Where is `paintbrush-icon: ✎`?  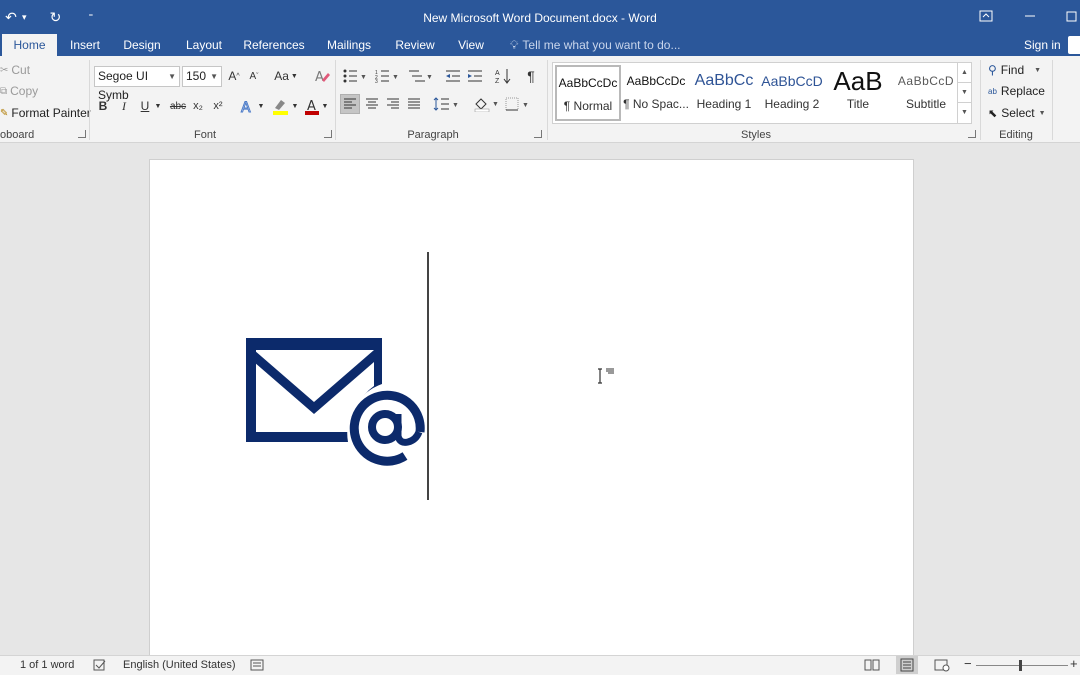
paintbrush-icon: ✎ is located at coordinates (4, 113).